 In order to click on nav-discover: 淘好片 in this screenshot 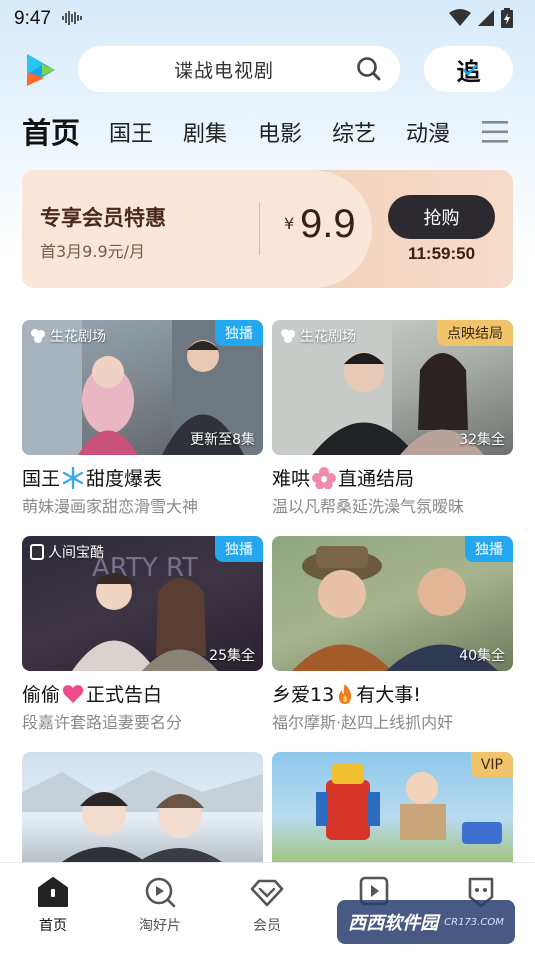, I will do `click(160, 905)`.